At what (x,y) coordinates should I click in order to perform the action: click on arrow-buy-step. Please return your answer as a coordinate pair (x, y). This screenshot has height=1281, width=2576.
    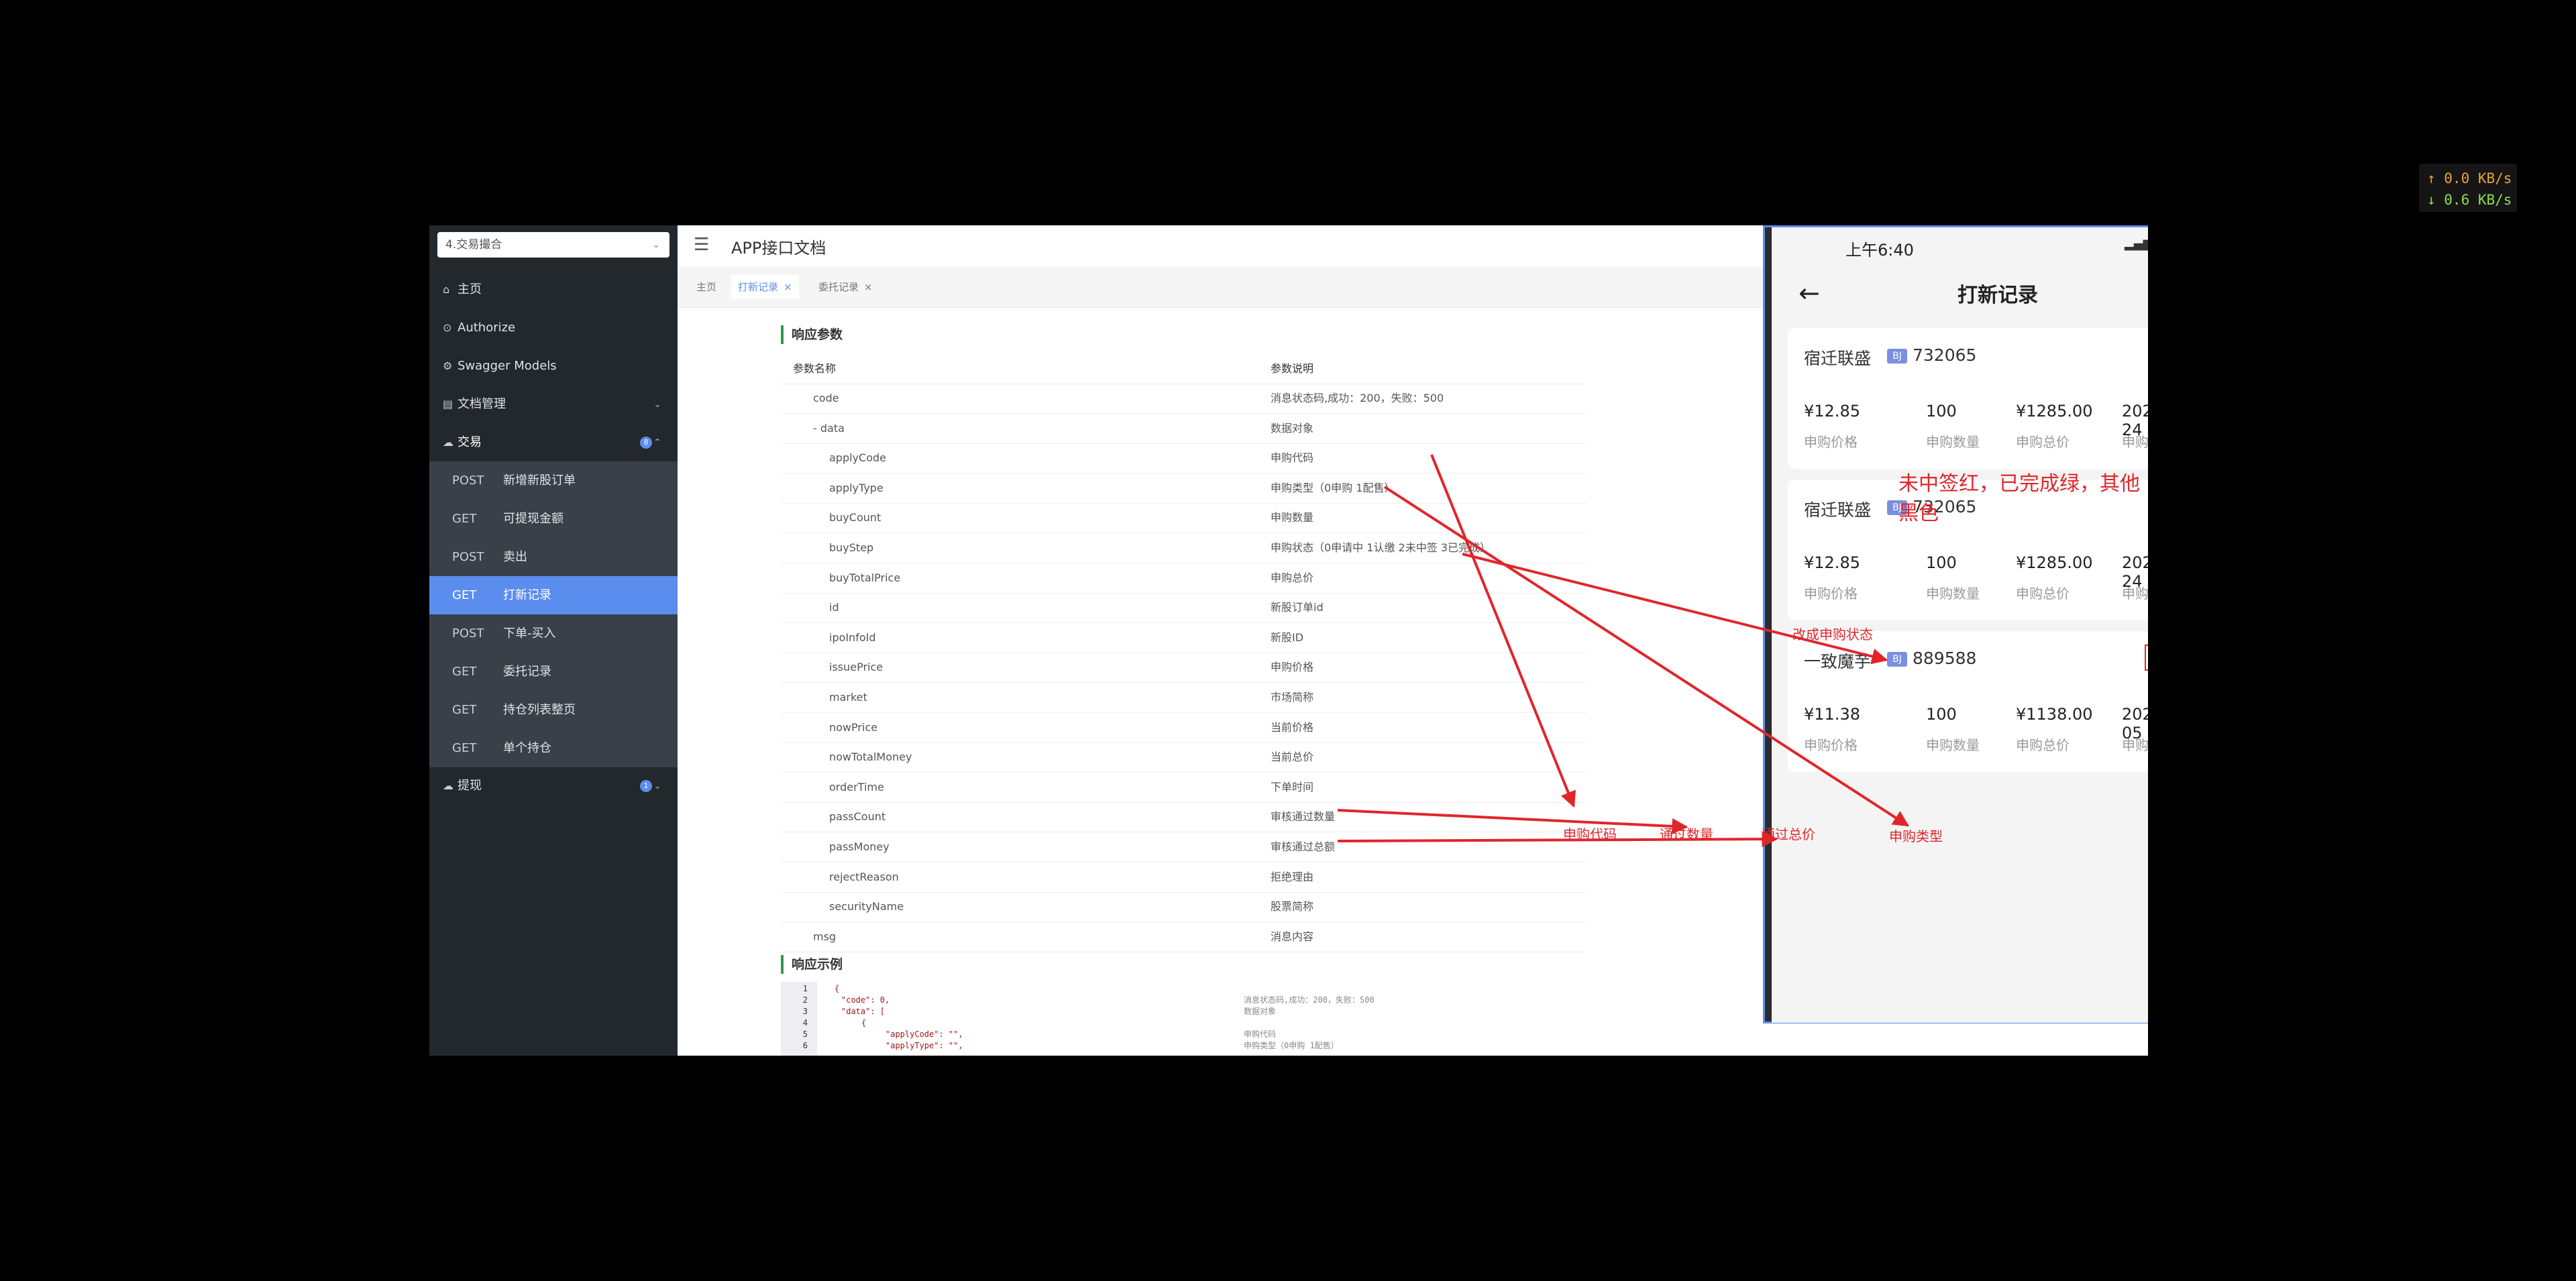
    Looking at the image, I should click on (1675, 609).